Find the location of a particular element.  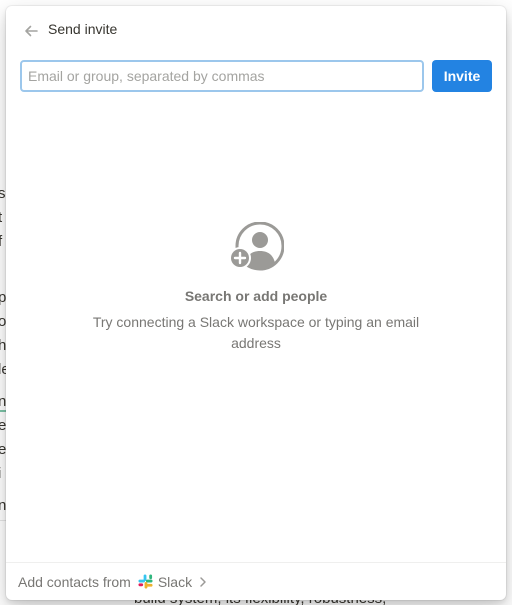

bg-text-fragment: i is located at coordinates (0, 474).